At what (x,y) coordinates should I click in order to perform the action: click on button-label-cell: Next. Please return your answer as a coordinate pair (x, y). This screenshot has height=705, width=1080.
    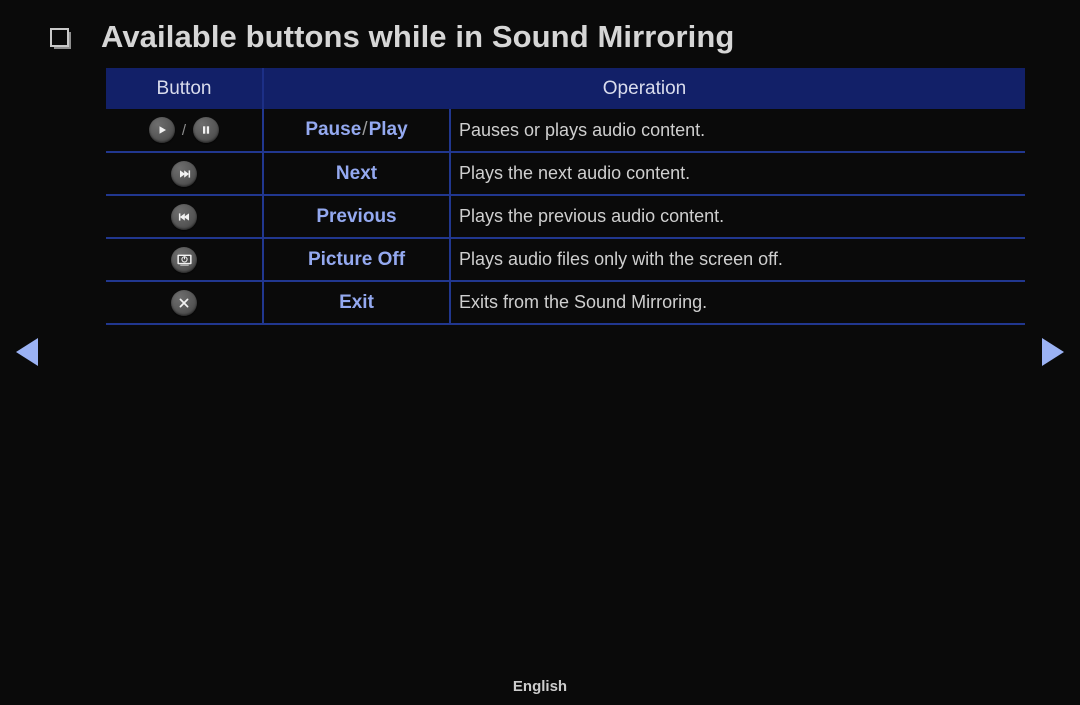
    Looking at the image, I should click on (357, 174).